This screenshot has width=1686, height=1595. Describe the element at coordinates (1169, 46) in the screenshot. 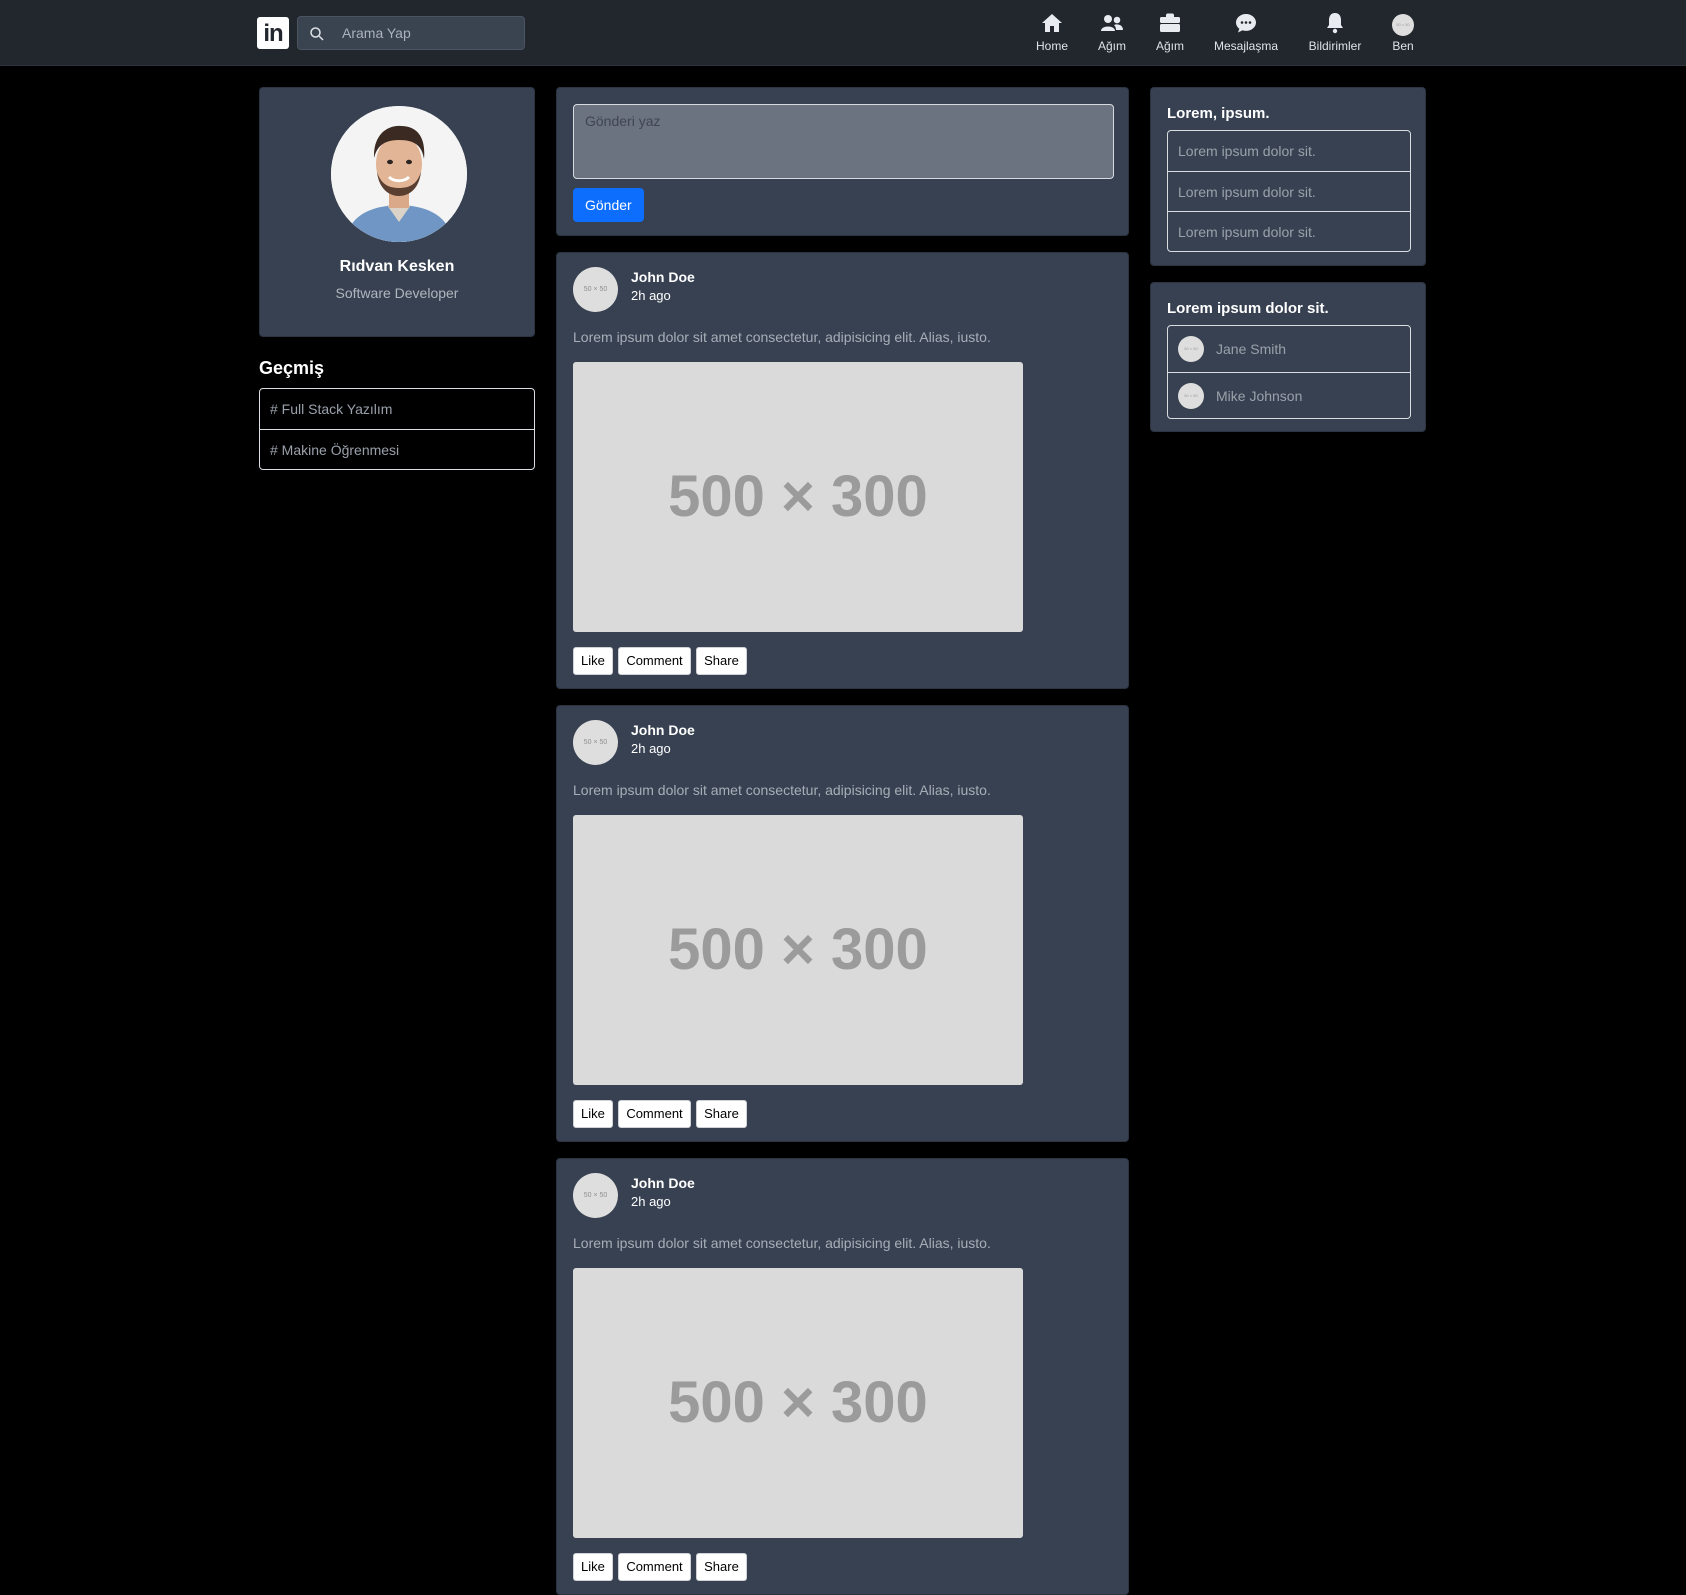

I see `nav-label-jobs: Ağım` at that location.